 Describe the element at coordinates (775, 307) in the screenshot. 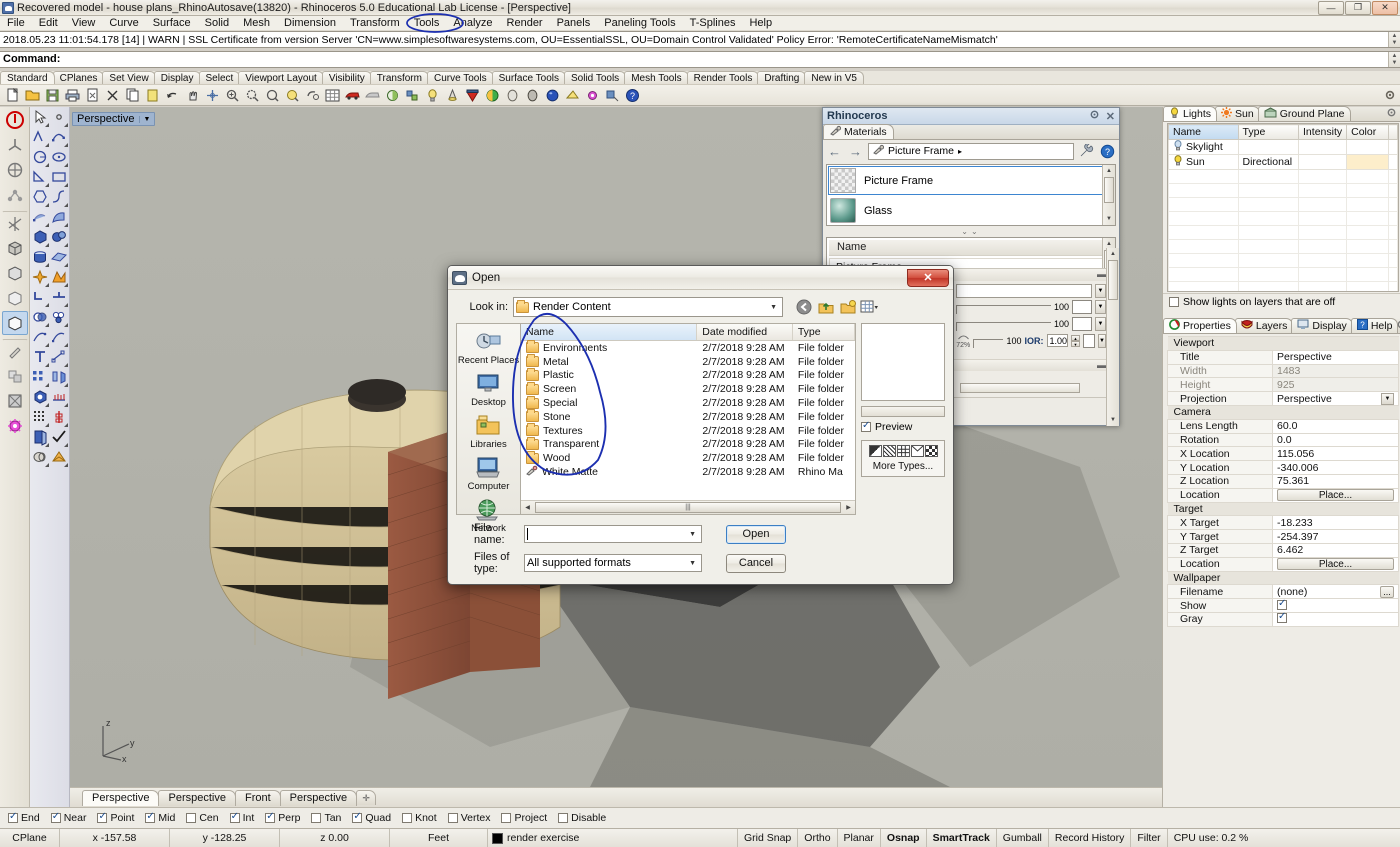

I see `chevron-down-icon: ▼` at that location.